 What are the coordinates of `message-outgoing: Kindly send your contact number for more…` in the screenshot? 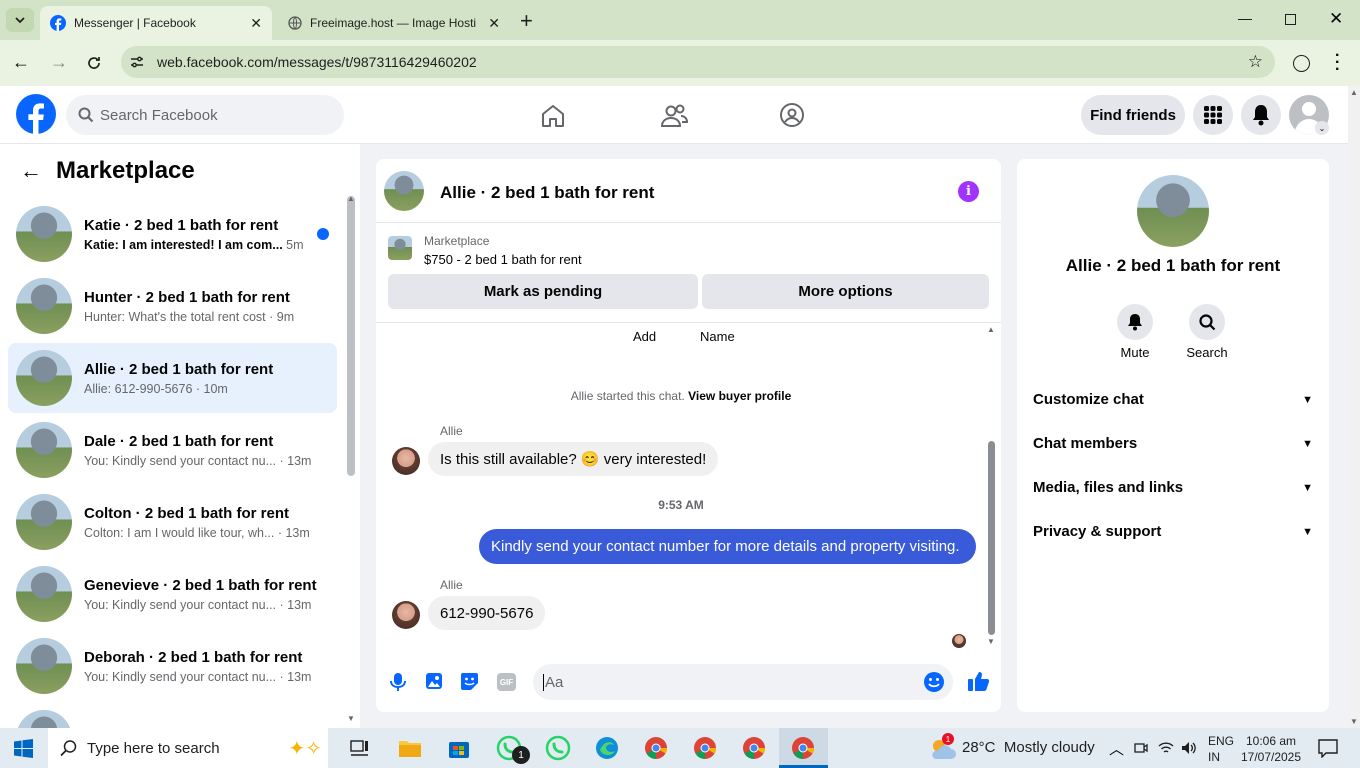 It's located at (727, 546).